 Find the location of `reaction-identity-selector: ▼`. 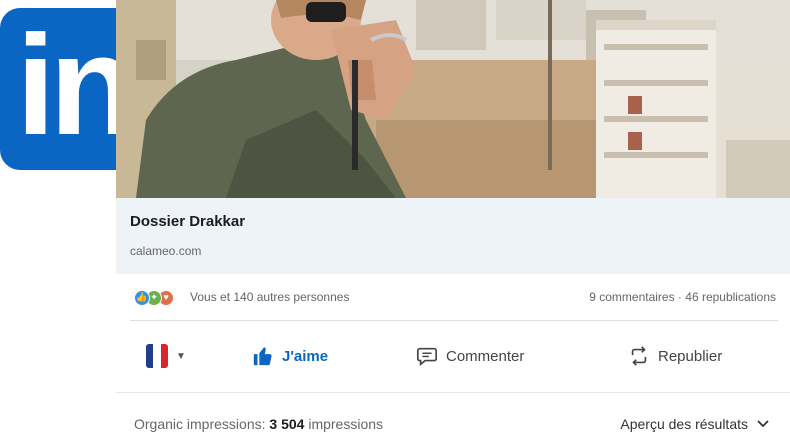

reaction-identity-selector: ▼ is located at coordinates (166, 356).